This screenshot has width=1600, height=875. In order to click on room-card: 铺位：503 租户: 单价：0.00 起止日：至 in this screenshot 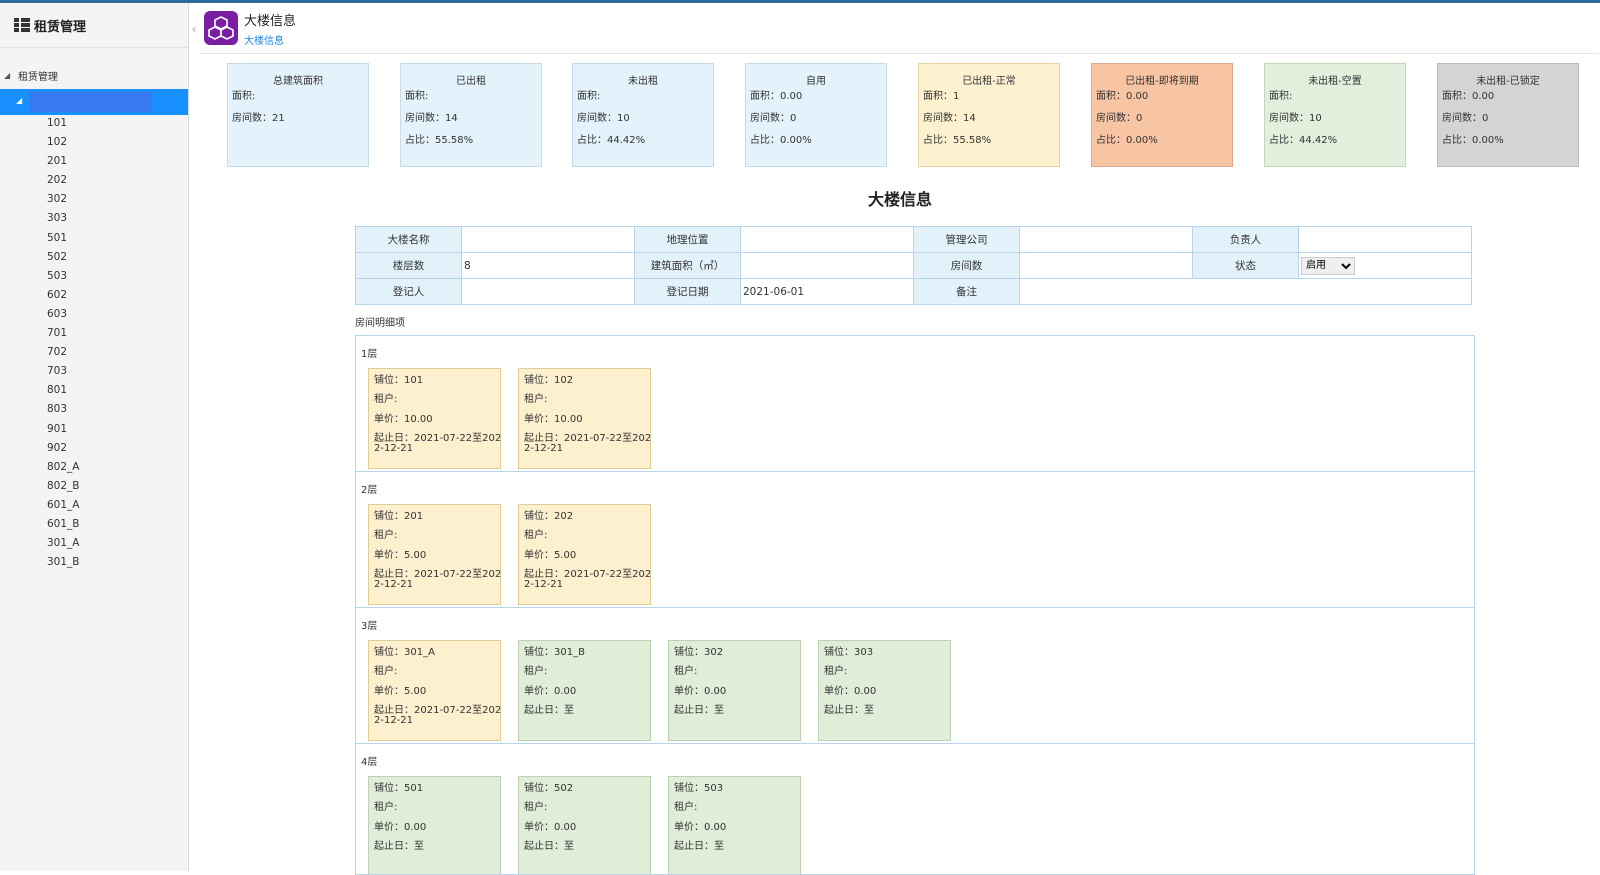, I will do `click(734, 825)`.